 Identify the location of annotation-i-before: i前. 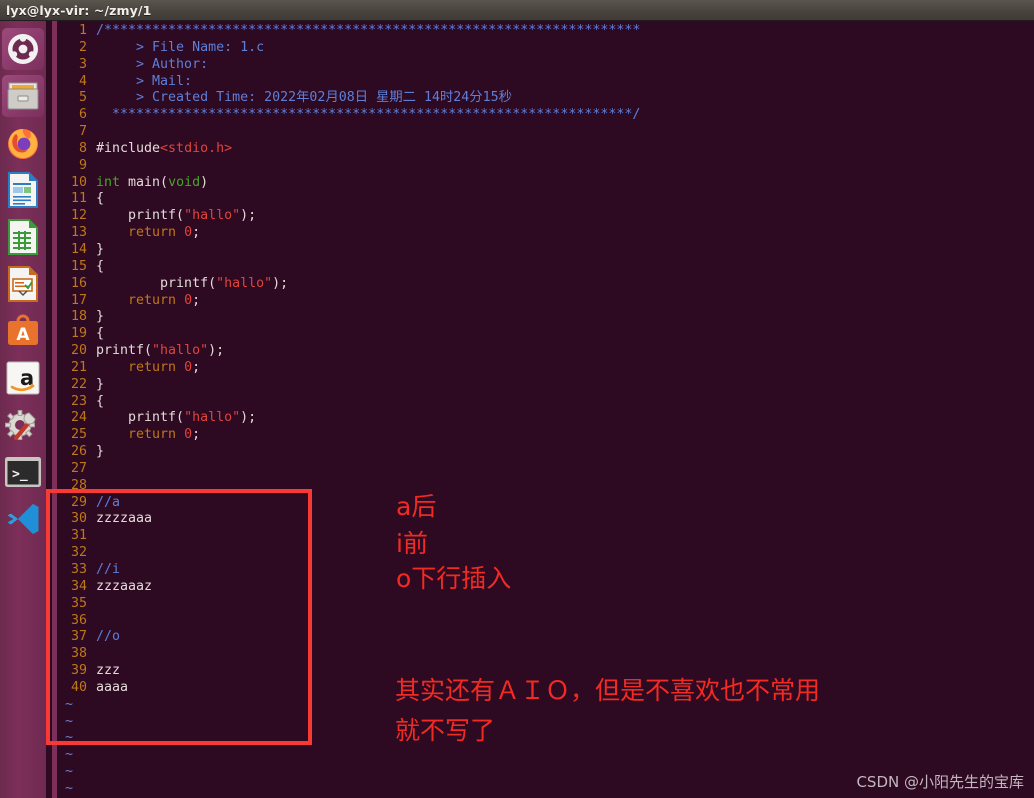
(412, 543).